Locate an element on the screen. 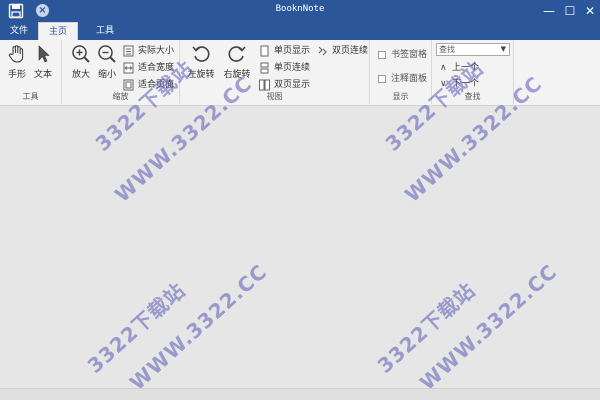 The width and height of the screenshot is (600, 400). single-page-button: 单页显示 is located at coordinates (284, 51).